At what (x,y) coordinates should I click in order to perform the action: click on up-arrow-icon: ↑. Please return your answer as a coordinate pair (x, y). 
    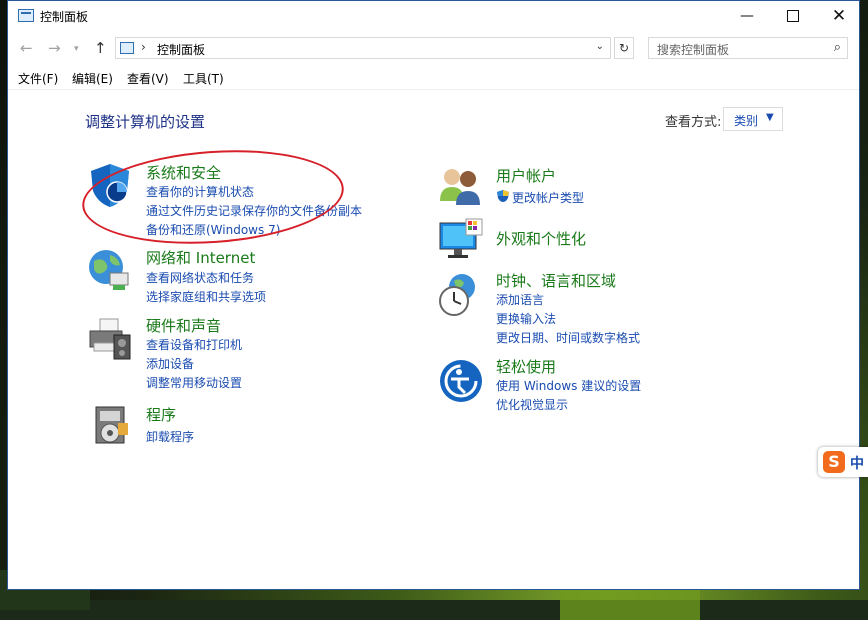
    Looking at the image, I should click on (100, 48).